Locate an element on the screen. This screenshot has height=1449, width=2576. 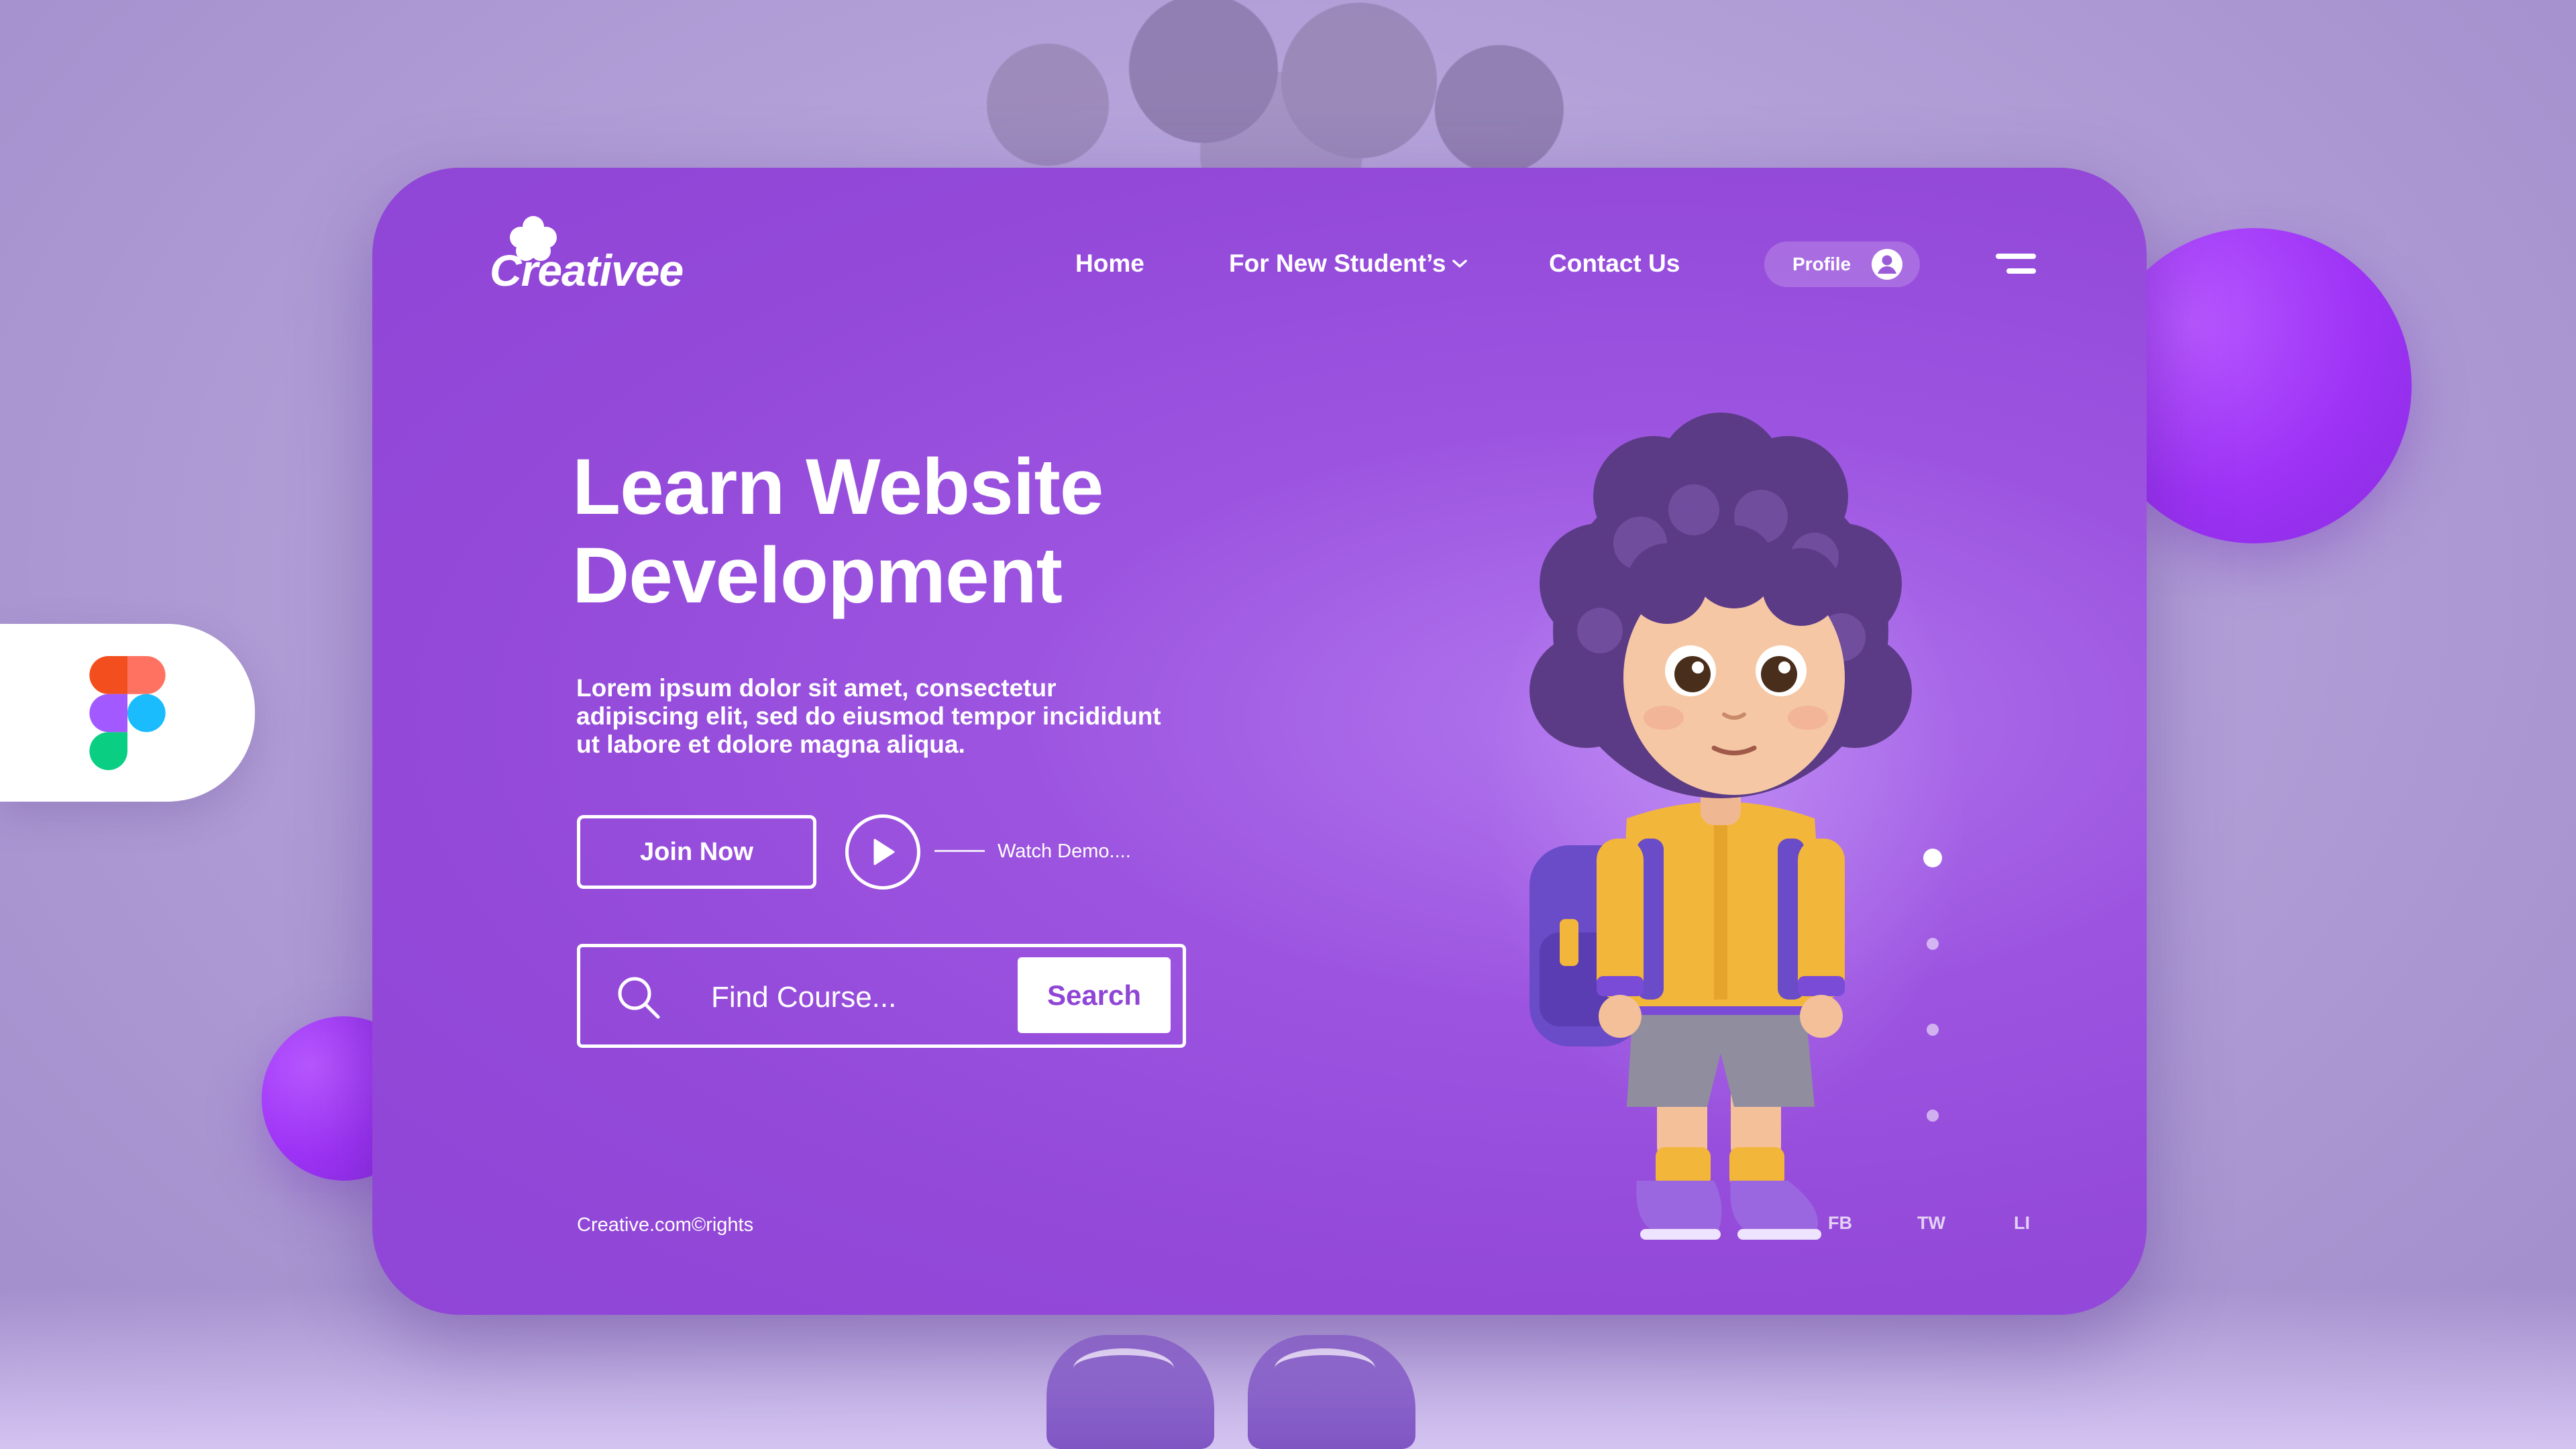
social-link-twitter: TW is located at coordinates (1931, 1223).